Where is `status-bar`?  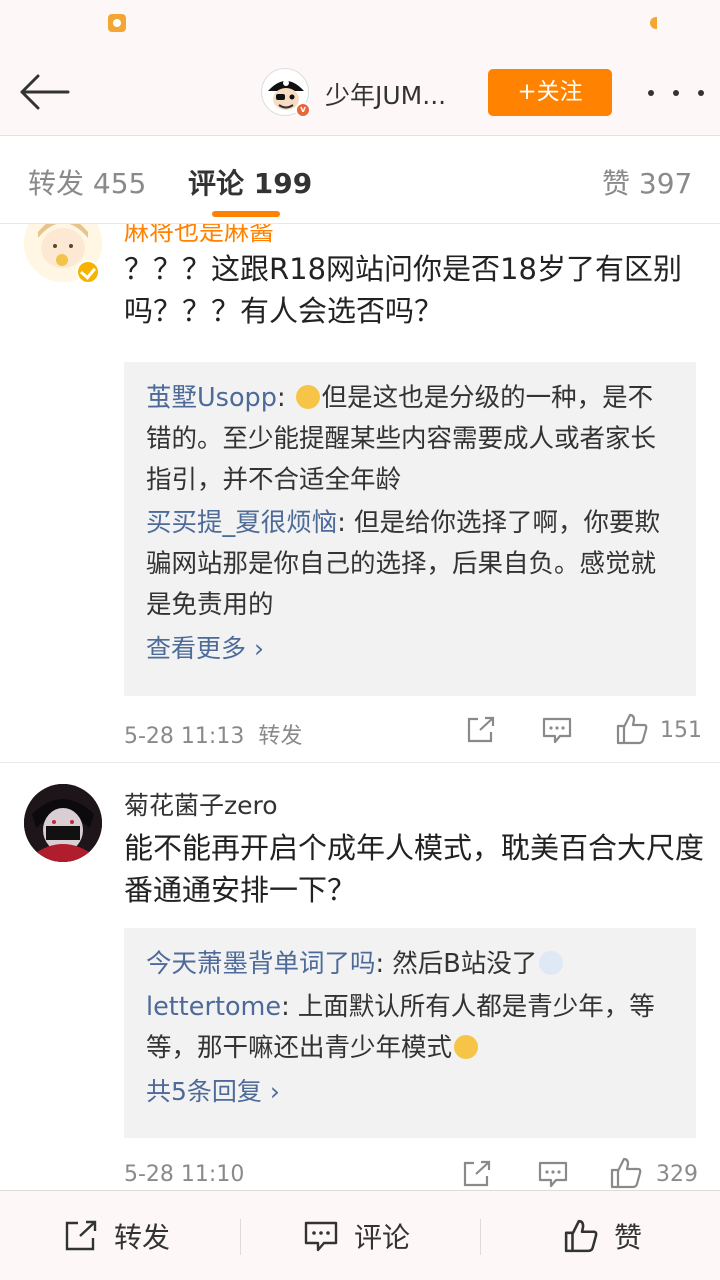
status-bar is located at coordinates (360, 24).